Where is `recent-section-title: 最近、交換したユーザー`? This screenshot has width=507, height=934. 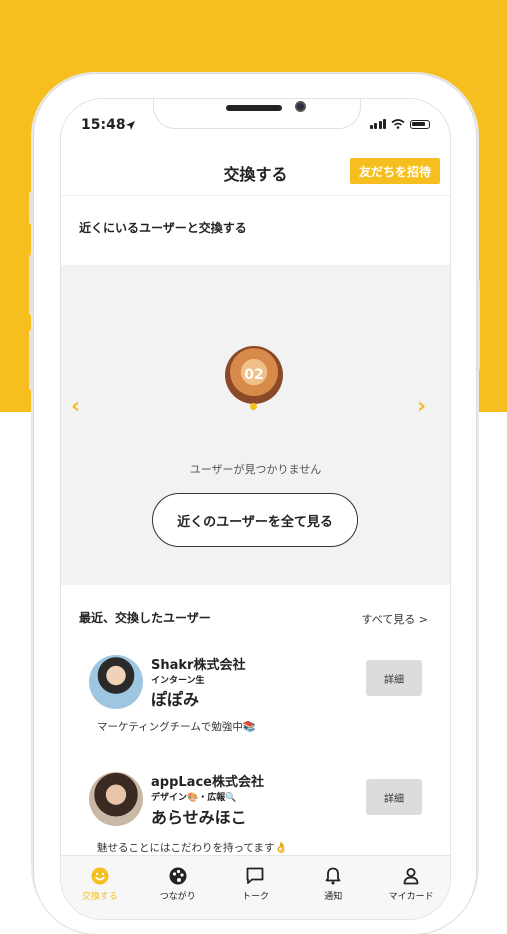
recent-section-title: 最近、交換したユーザー is located at coordinates (145, 618).